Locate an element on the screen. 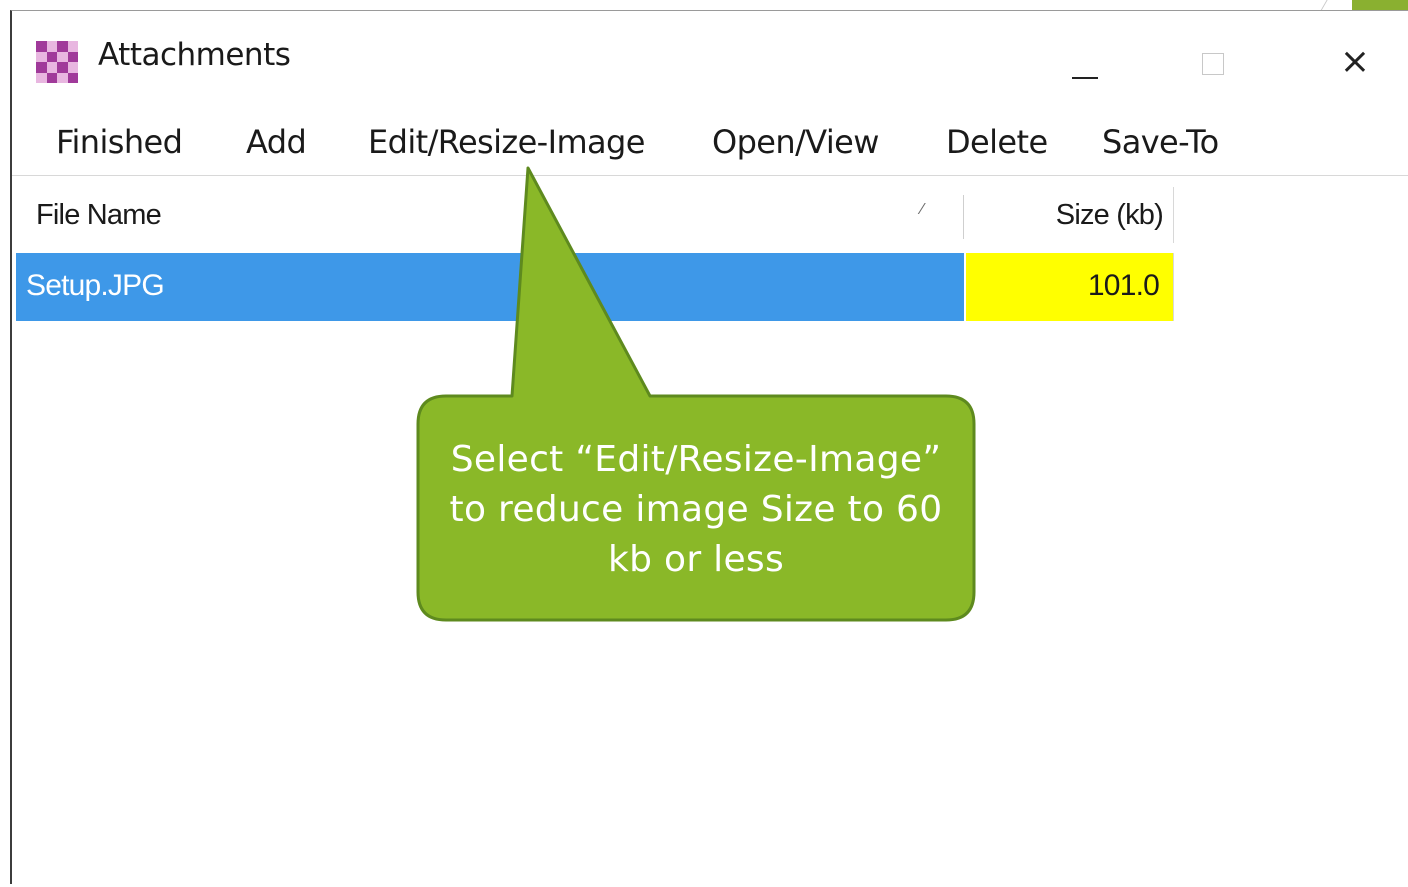 This screenshot has height=887, width=1408. menu-open-view: Open/View is located at coordinates (795, 142).